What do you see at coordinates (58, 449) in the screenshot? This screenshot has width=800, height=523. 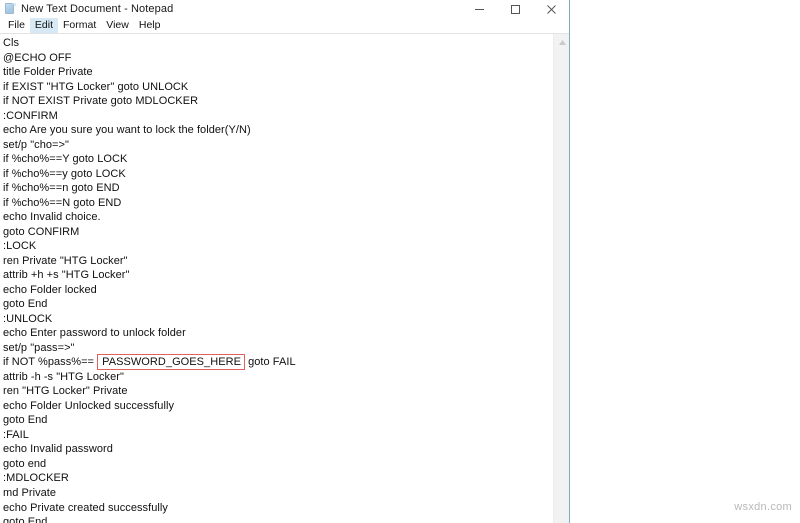 I see `code-line: echo Invalid password` at bounding box center [58, 449].